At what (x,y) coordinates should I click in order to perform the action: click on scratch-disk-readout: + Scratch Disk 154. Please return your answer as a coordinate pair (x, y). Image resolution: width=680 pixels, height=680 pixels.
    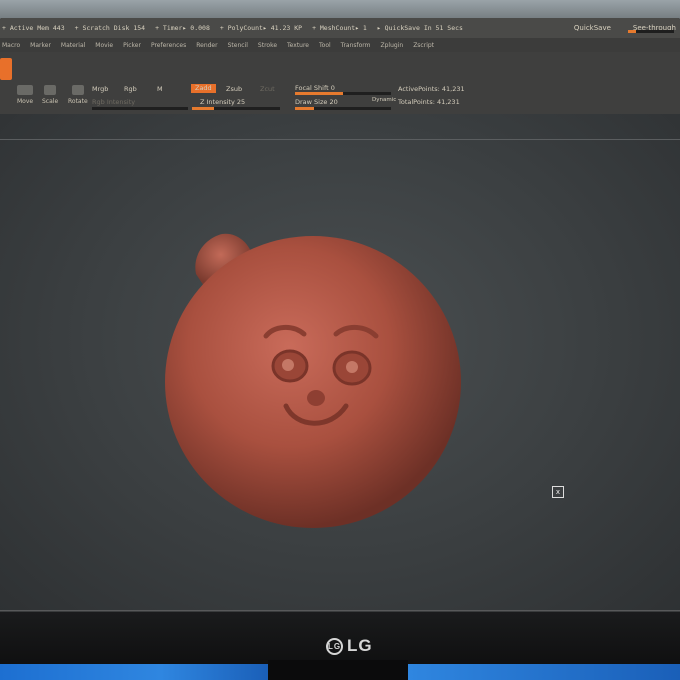
    Looking at the image, I should click on (110, 28).